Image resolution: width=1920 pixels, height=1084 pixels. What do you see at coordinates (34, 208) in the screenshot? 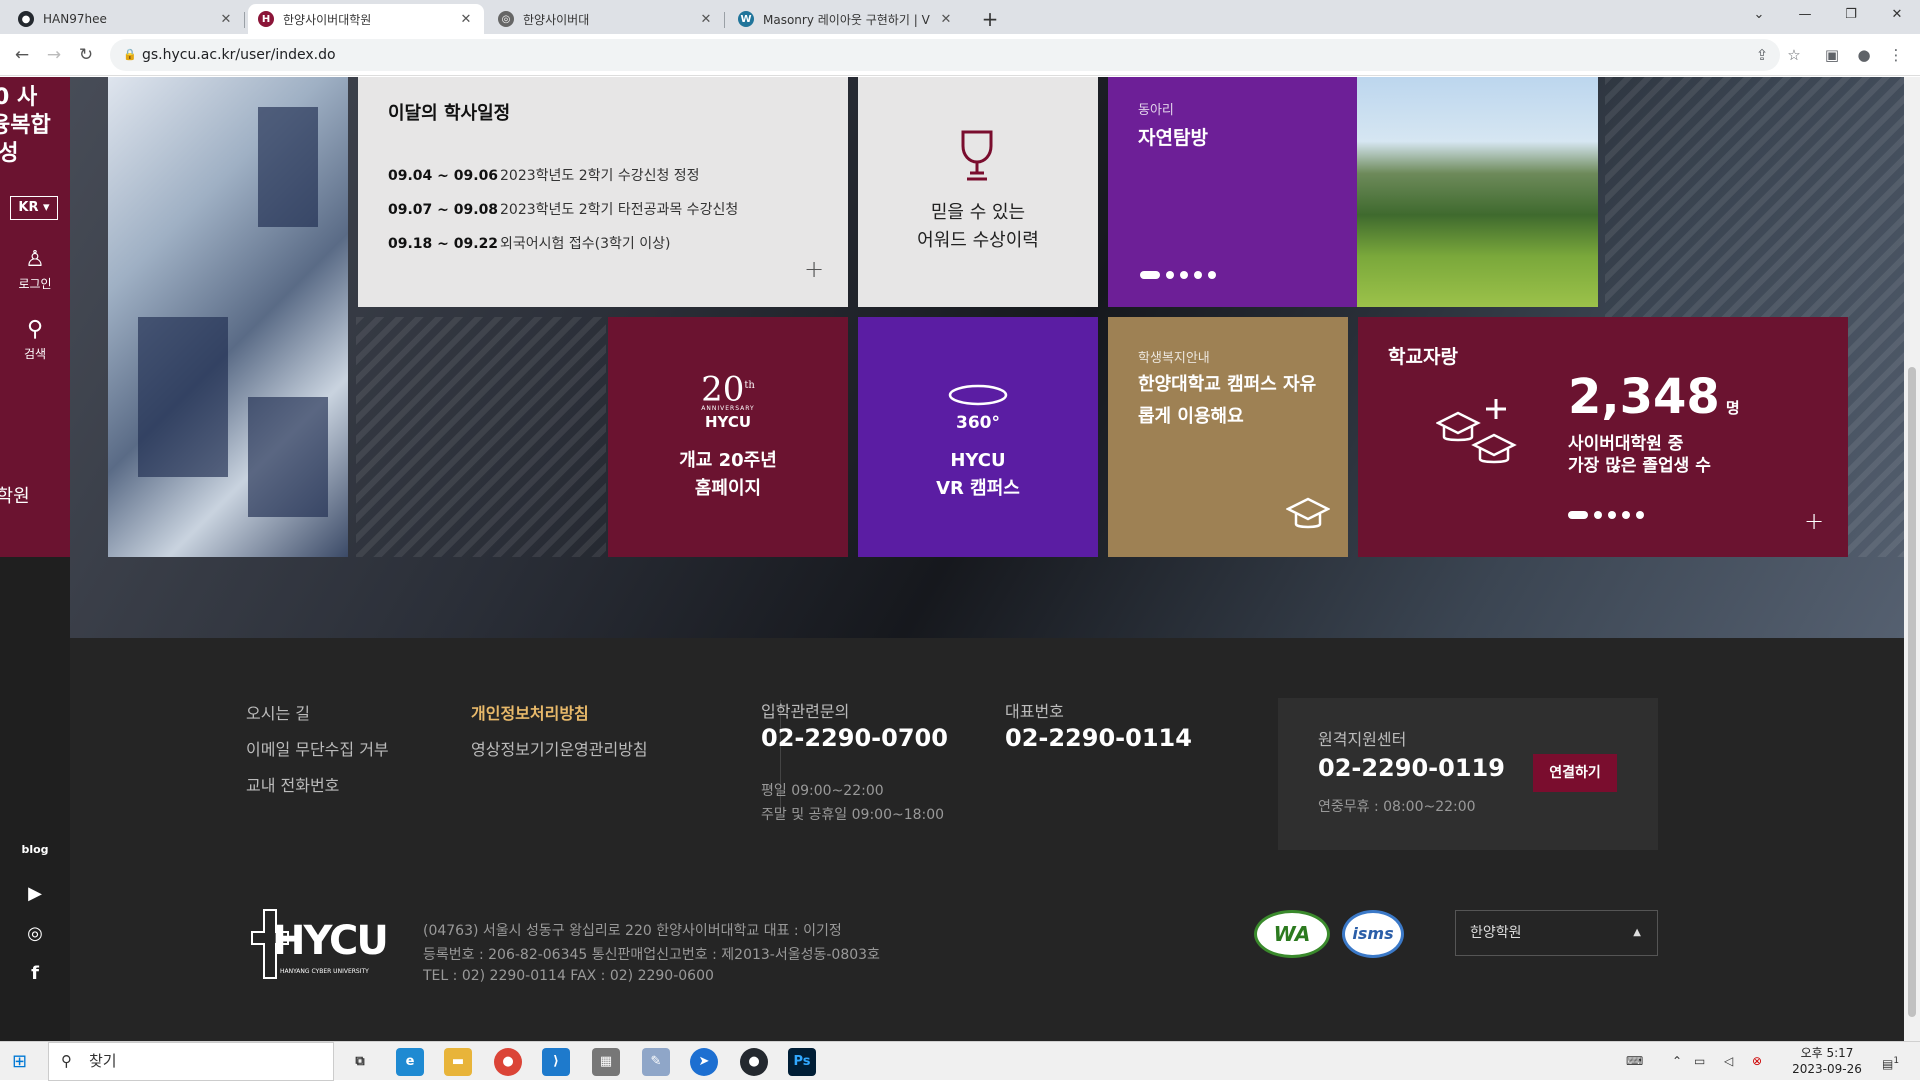
I see `language-select: KR ▾` at bounding box center [34, 208].